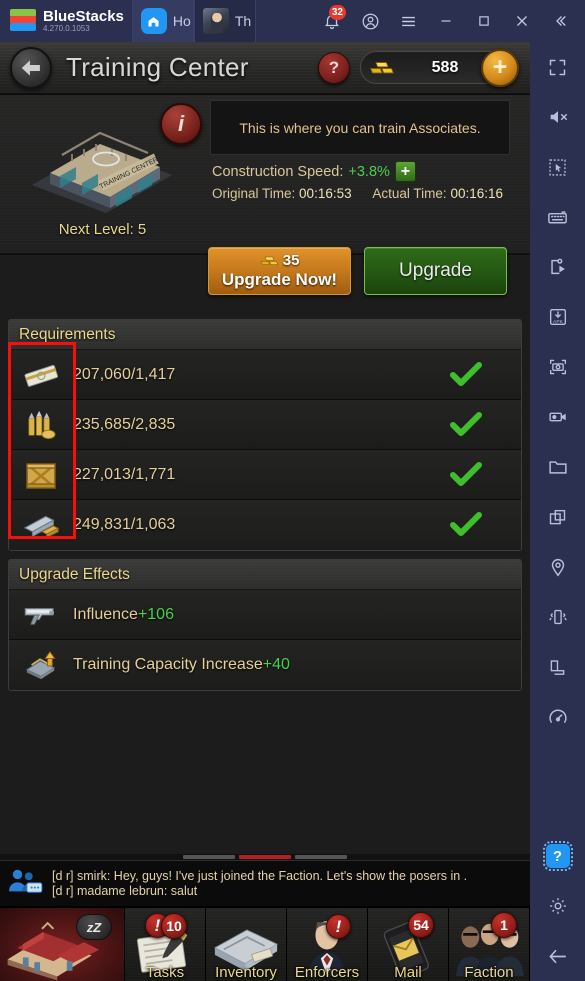 This screenshot has width=585, height=981. I want to click on requirements-header: Requirements, so click(265, 335).